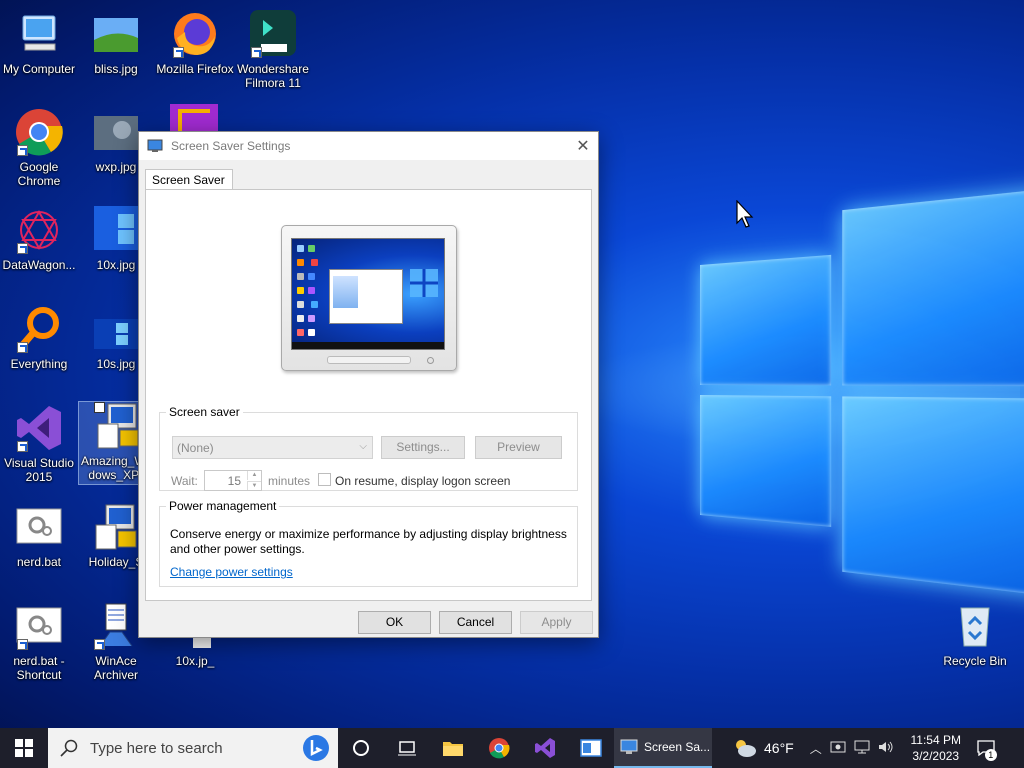  I want to click on notification-center-button: 1, so click(986, 748).